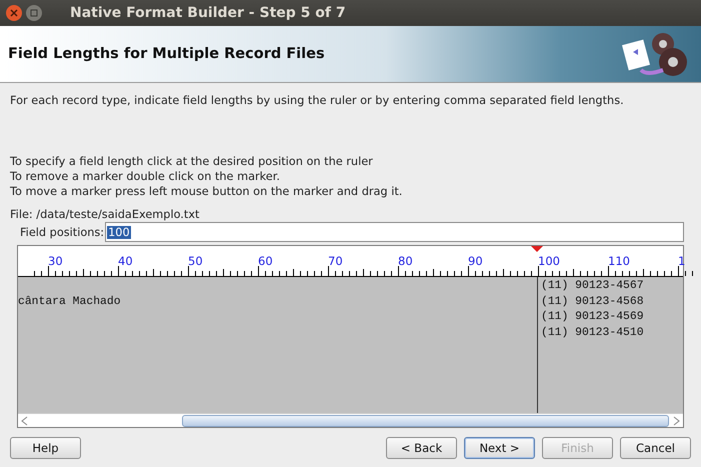 The width and height of the screenshot is (701, 467). What do you see at coordinates (166, 54) in the screenshot?
I see `page-title: Field Lengths for Multiple Record Files` at bounding box center [166, 54].